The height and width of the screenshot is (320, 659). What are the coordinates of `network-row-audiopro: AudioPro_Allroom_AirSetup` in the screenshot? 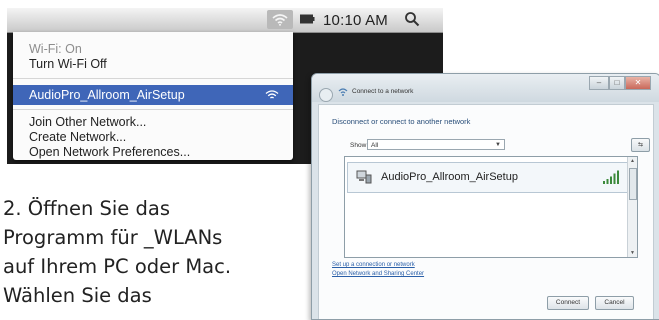 It's located at (489, 177).